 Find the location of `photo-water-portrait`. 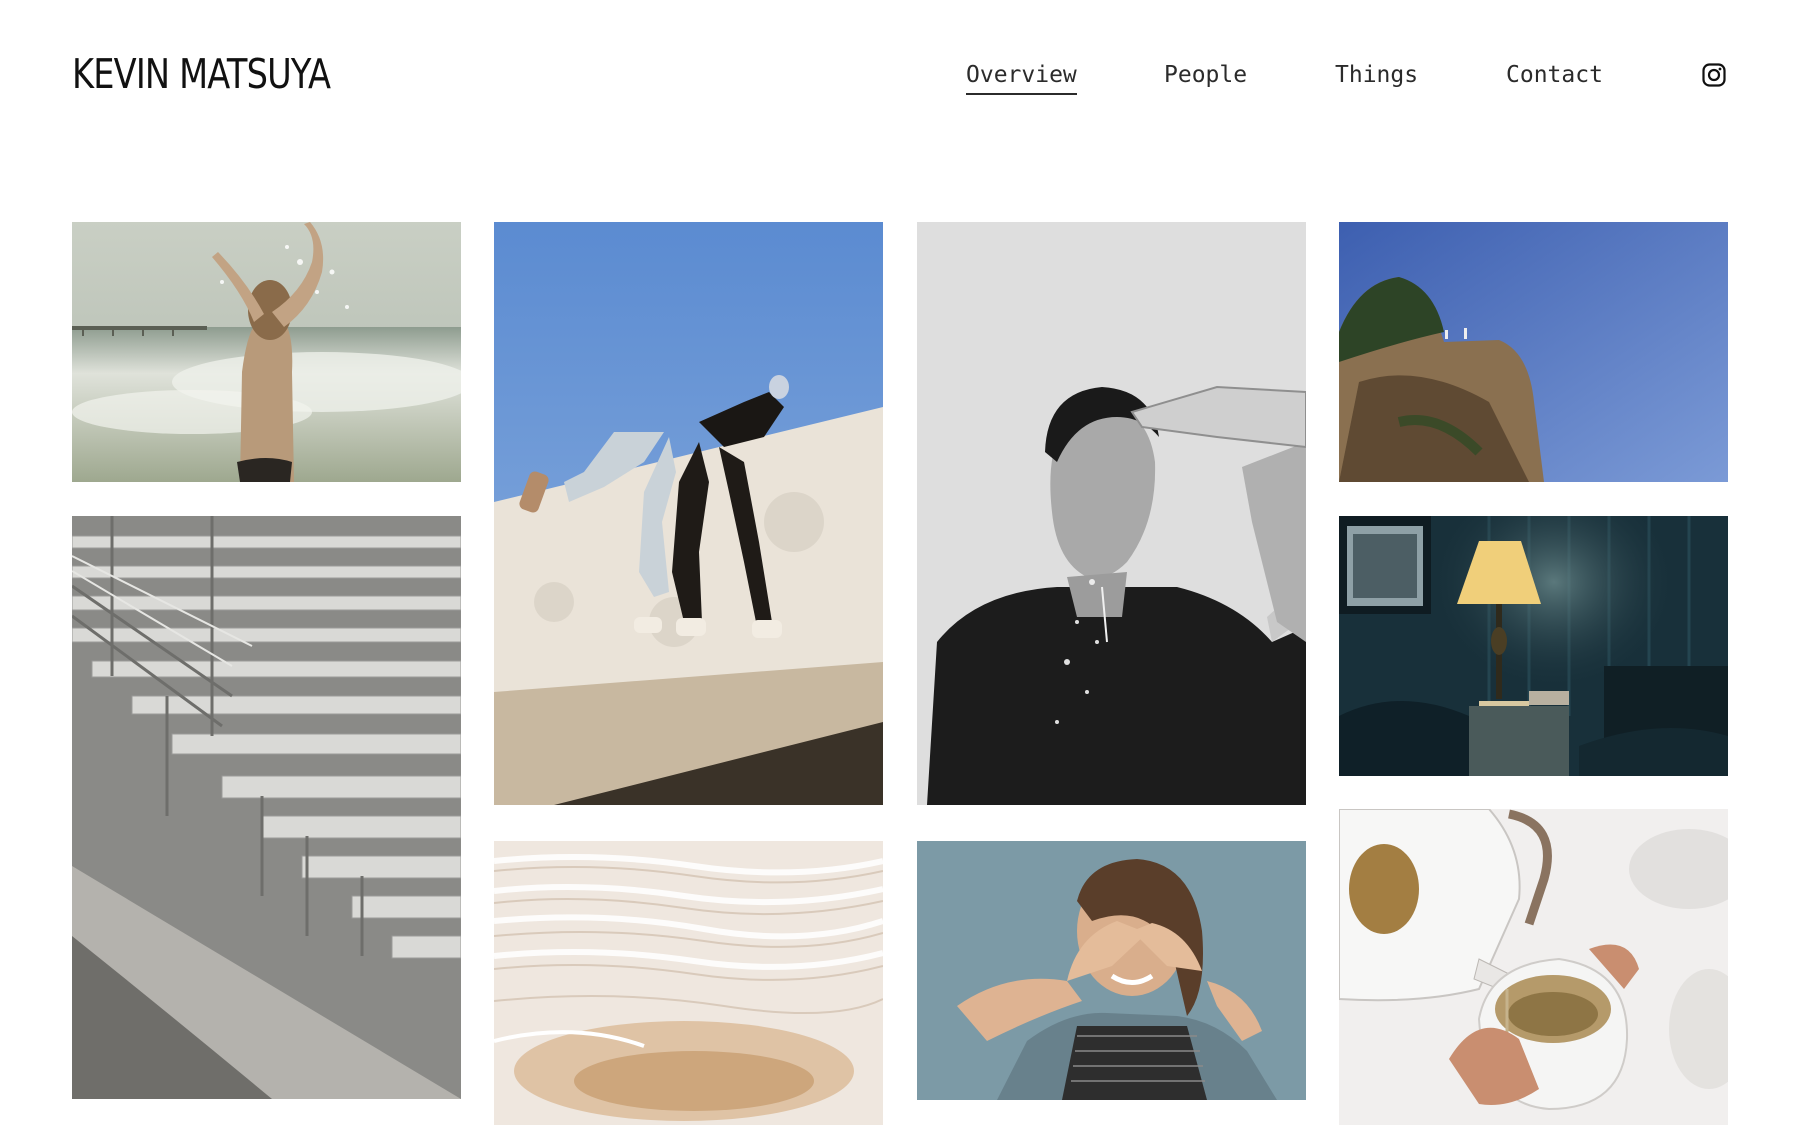

photo-water-portrait is located at coordinates (1111, 513).